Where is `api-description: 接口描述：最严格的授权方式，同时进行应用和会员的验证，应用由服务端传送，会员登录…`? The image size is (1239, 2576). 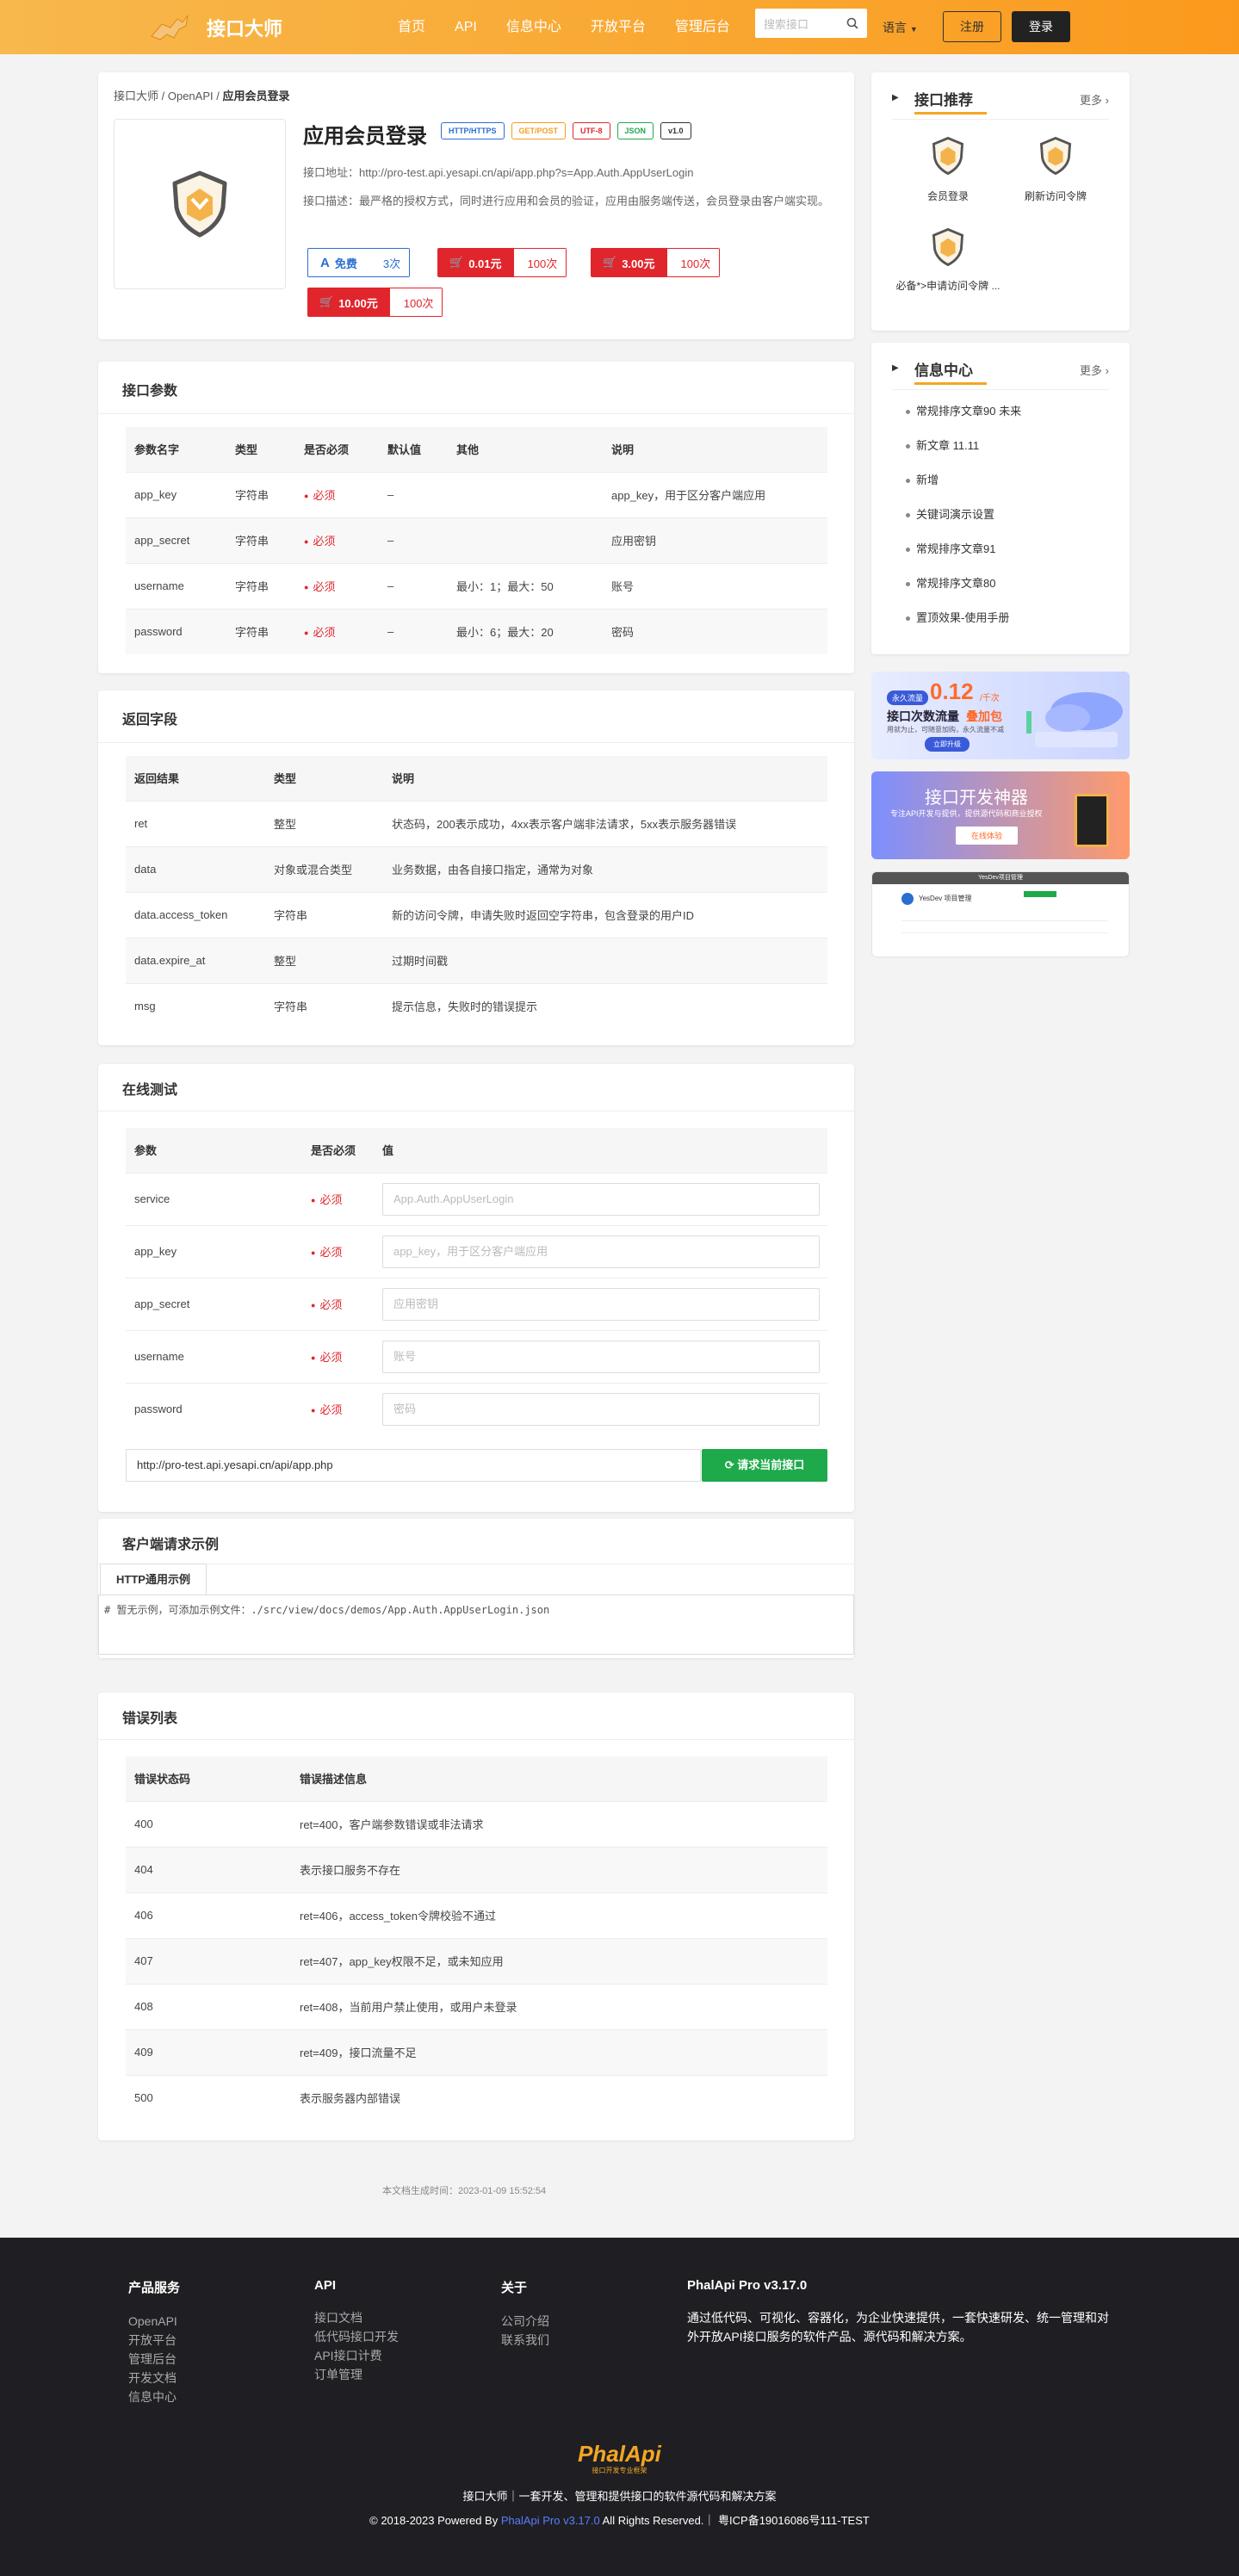 api-description: 接口描述：最严格的授权方式，同时进行应用和会员的验证，应用由服务端传送，会员登录… is located at coordinates (566, 201).